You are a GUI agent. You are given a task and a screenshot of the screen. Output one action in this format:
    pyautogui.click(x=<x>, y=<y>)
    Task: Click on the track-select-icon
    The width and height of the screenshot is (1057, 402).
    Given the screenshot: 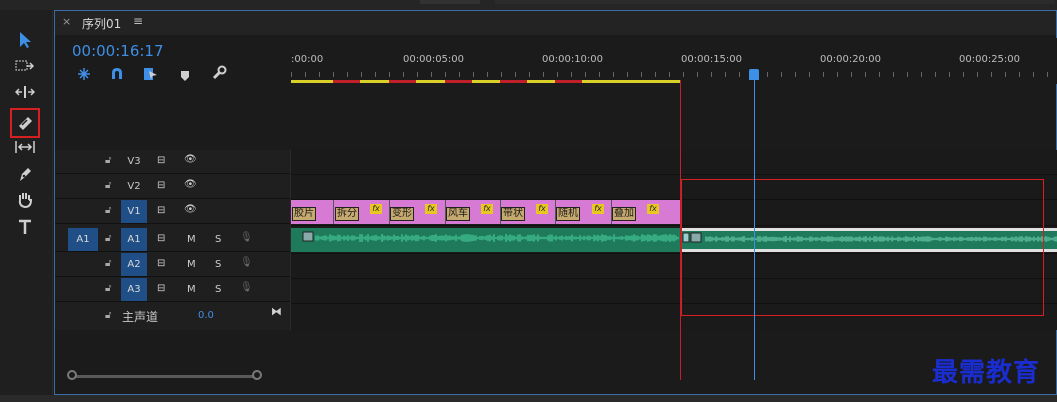 What is the action you would take?
    pyautogui.click(x=25, y=66)
    